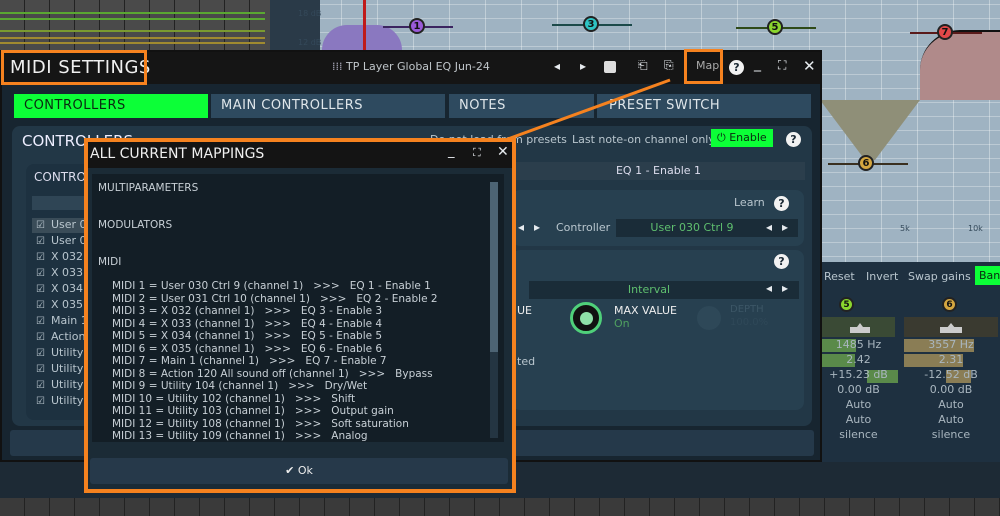 This screenshot has width=1000, height=516. Describe the element at coordinates (305, 470) in the screenshot. I see `ok-label: Ok` at that location.